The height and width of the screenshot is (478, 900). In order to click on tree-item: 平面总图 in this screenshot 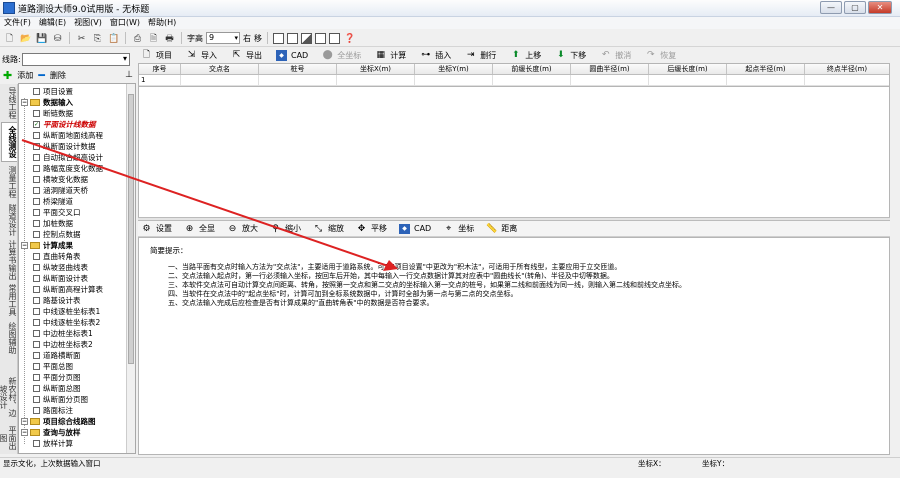, I will do `click(53, 366)`.